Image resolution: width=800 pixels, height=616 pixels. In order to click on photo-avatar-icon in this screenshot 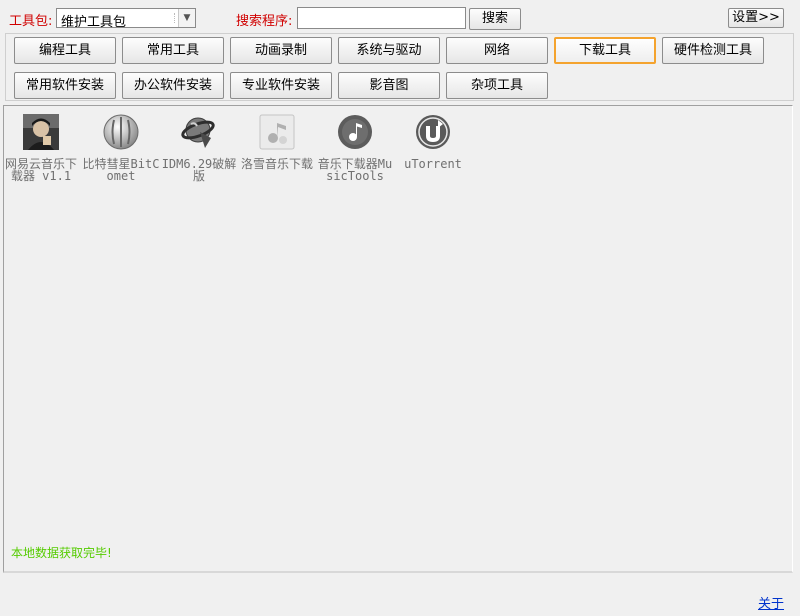, I will do `click(41, 132)`.